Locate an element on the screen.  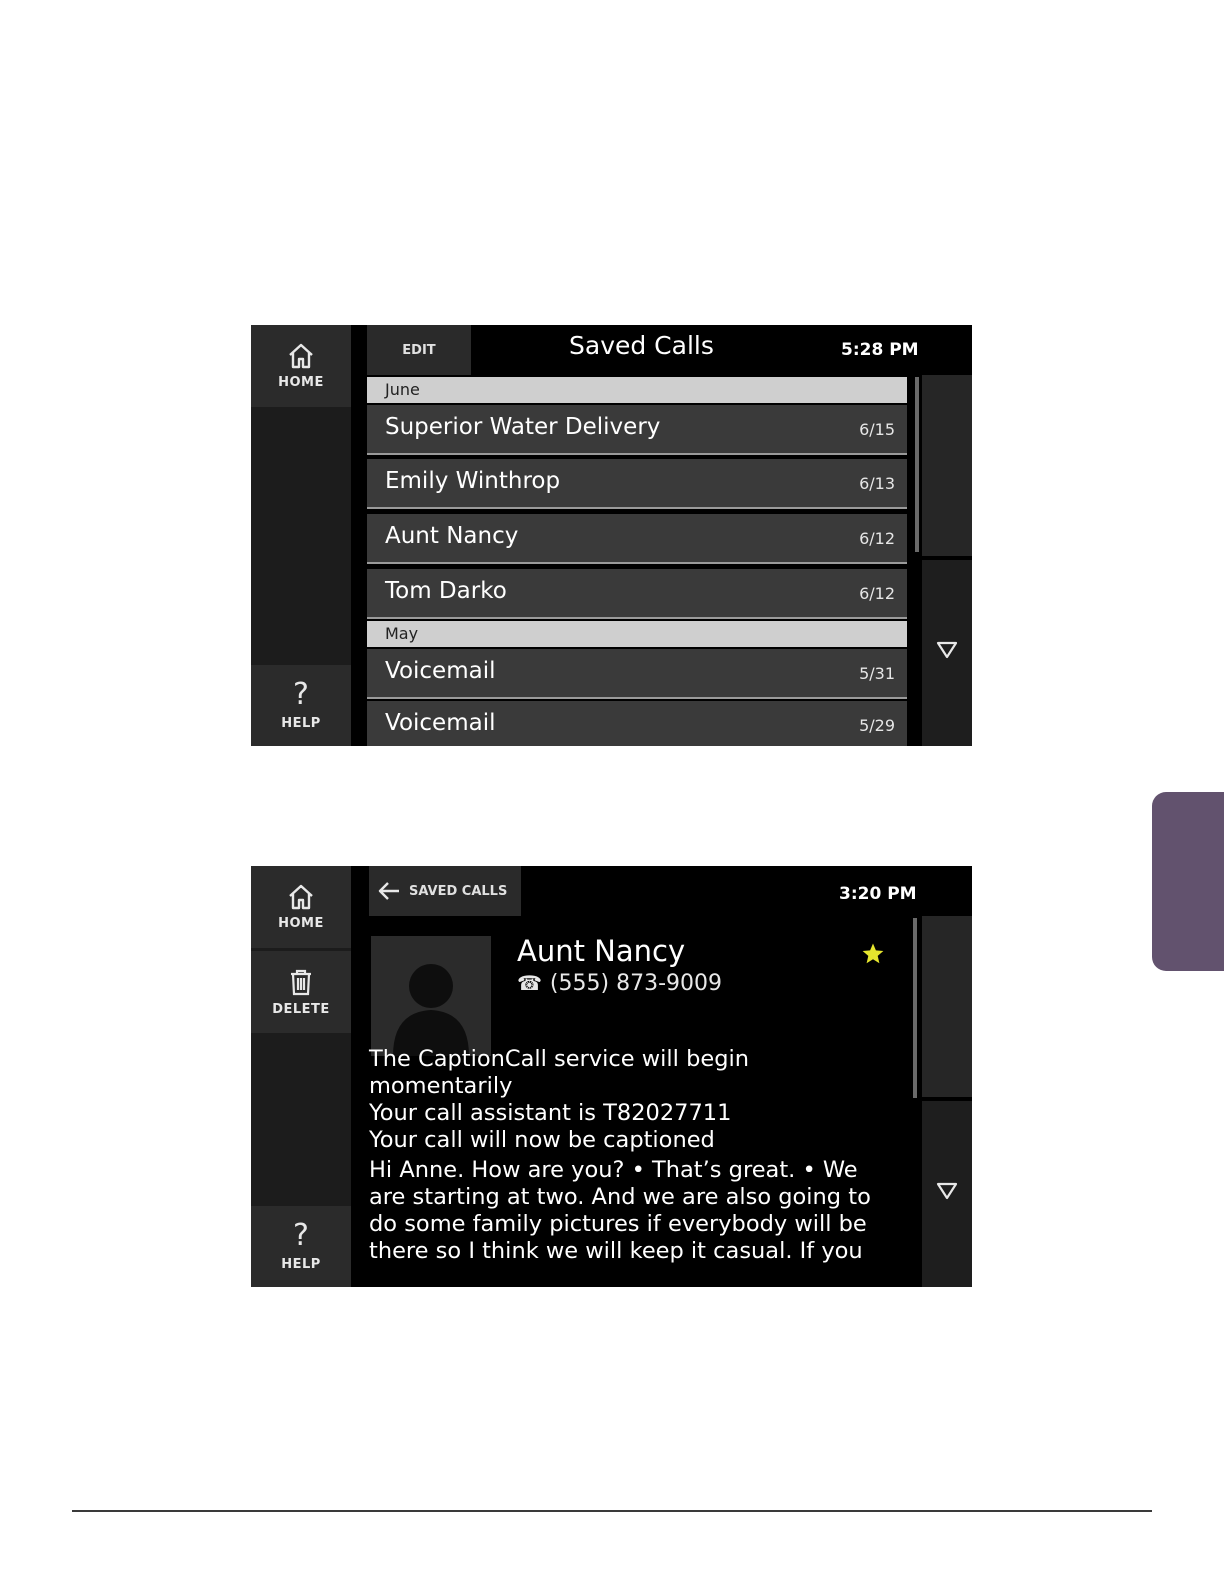
group-header-may: May is located at coordinates (637, 634).